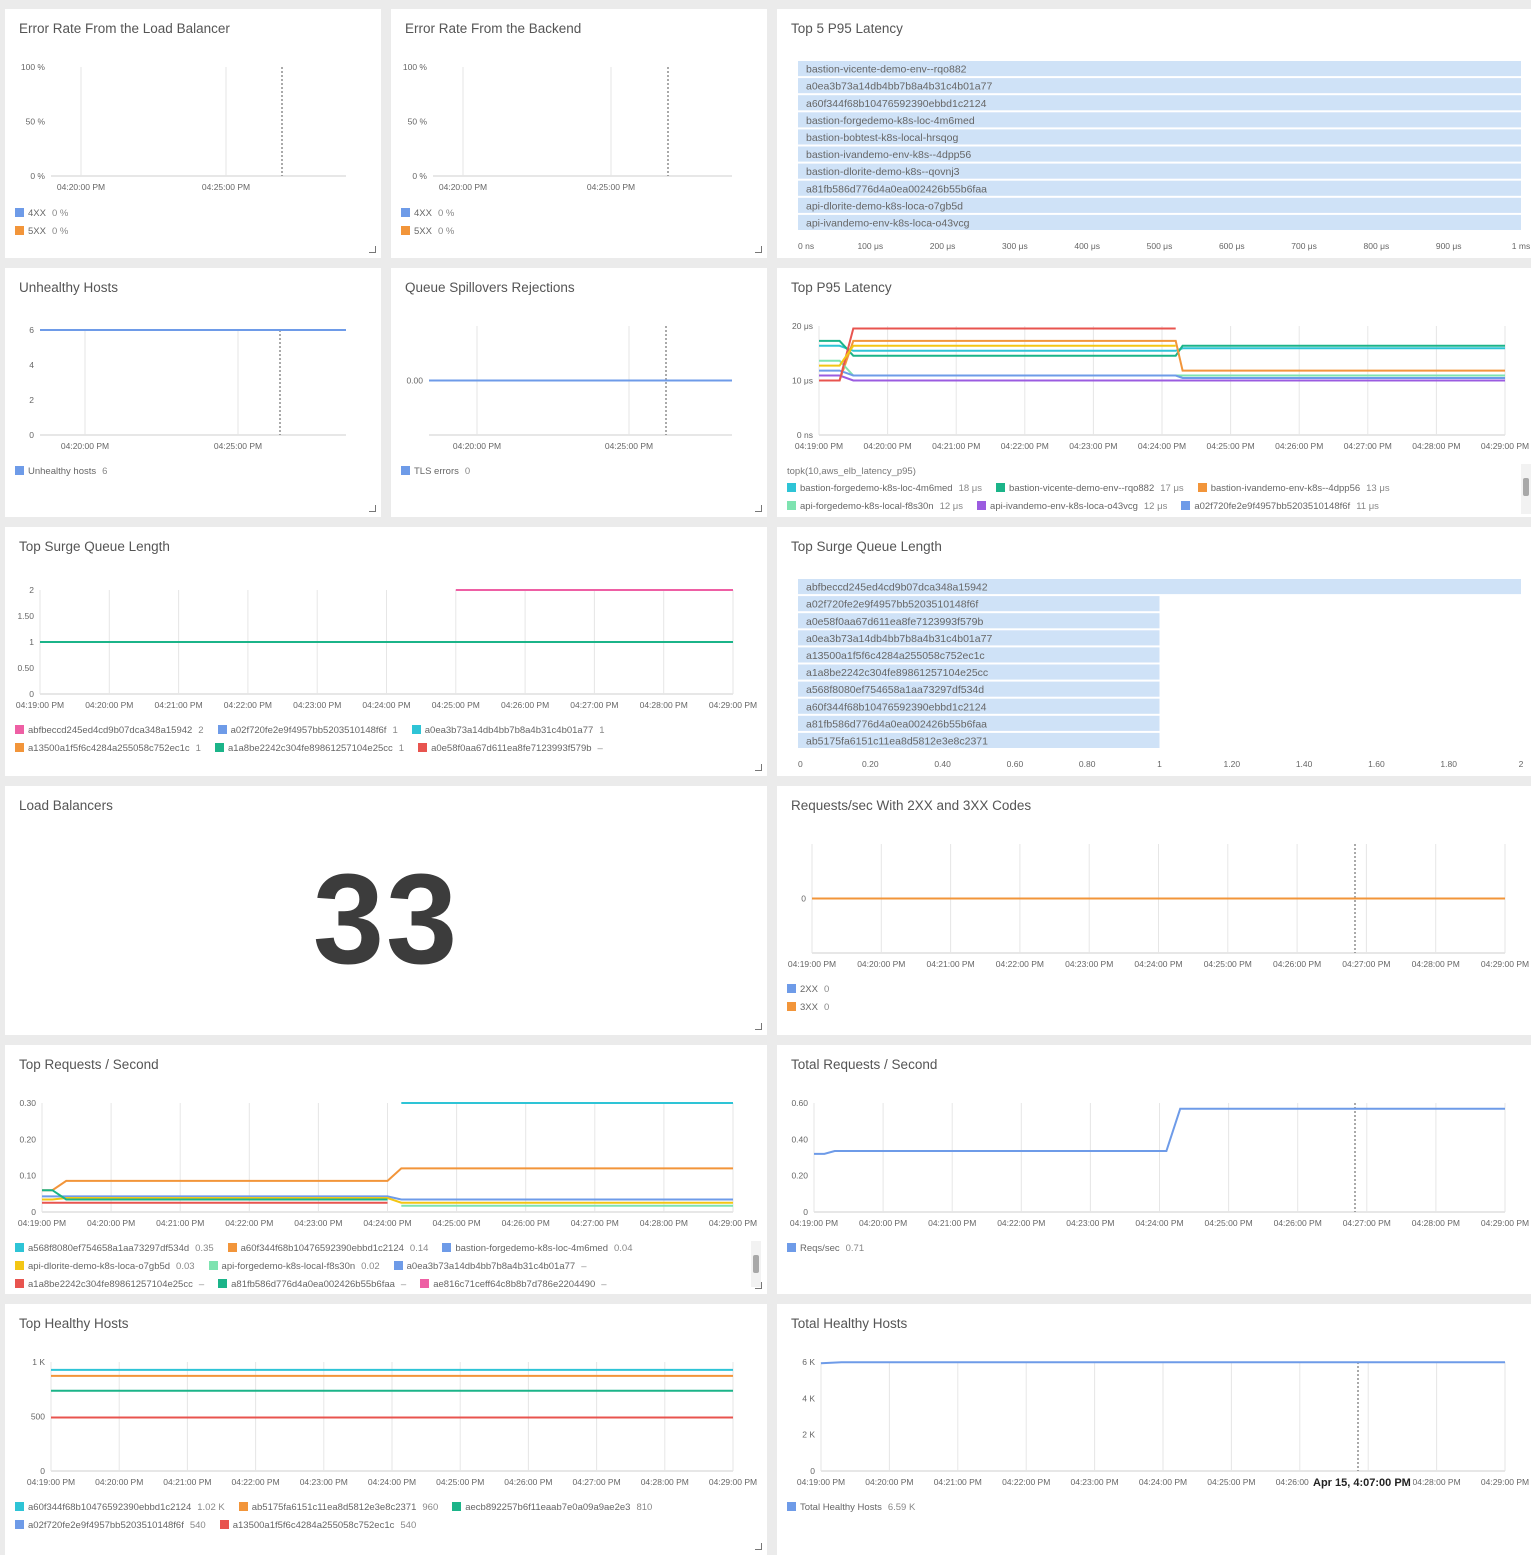 This screenshot has width=1531, height=1555. Describe the element at coordinates (799, 1103) in the screenshot. I see `y-tick-label: 0.60` at that location.